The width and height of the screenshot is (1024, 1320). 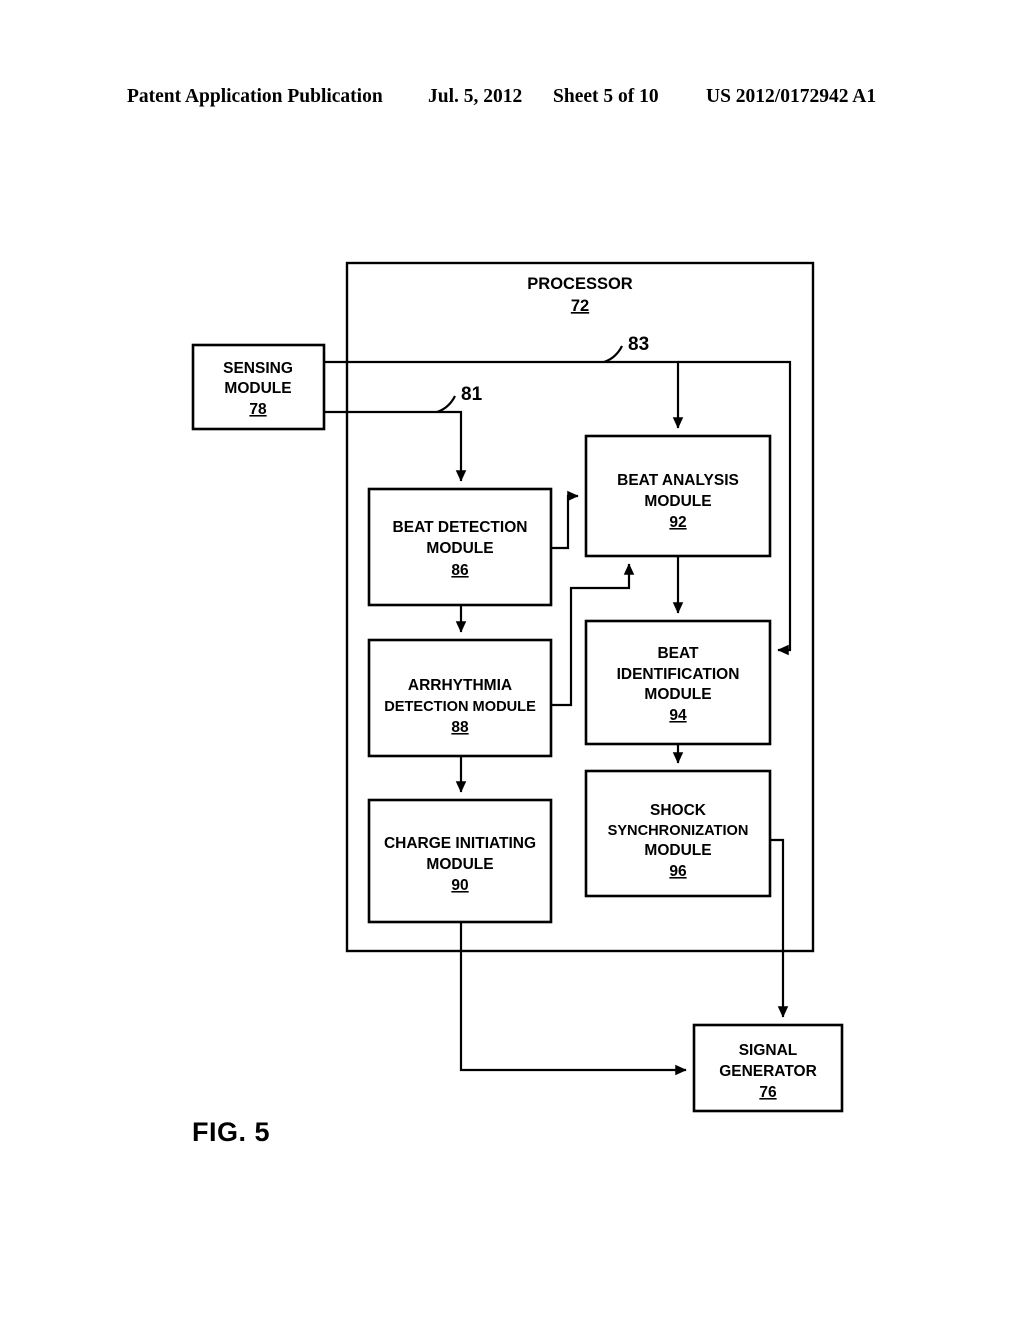 I want to click on shock-synchronization-module-line-1: SHOCK, so click(x=678, y=810).